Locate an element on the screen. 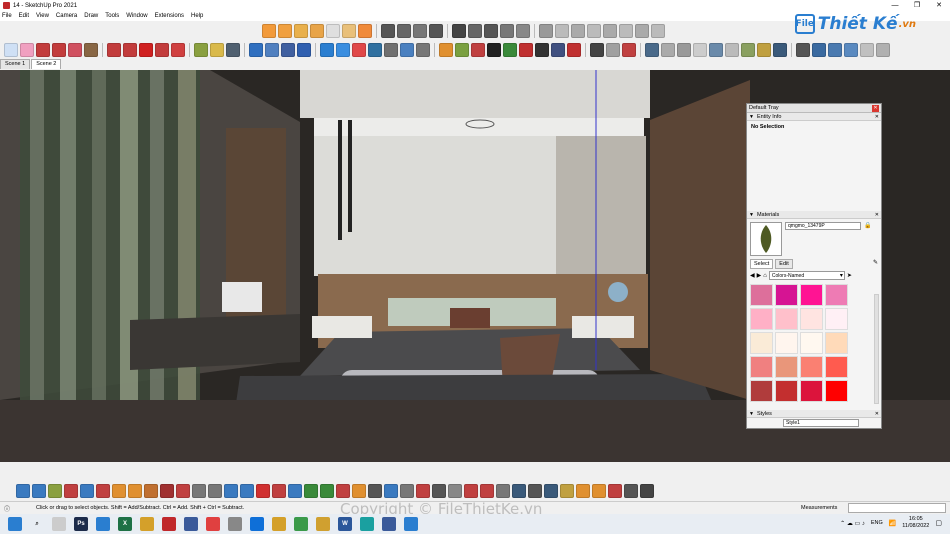  material-name-field: qmgmo_13479P is located at coordinates (823, 226).